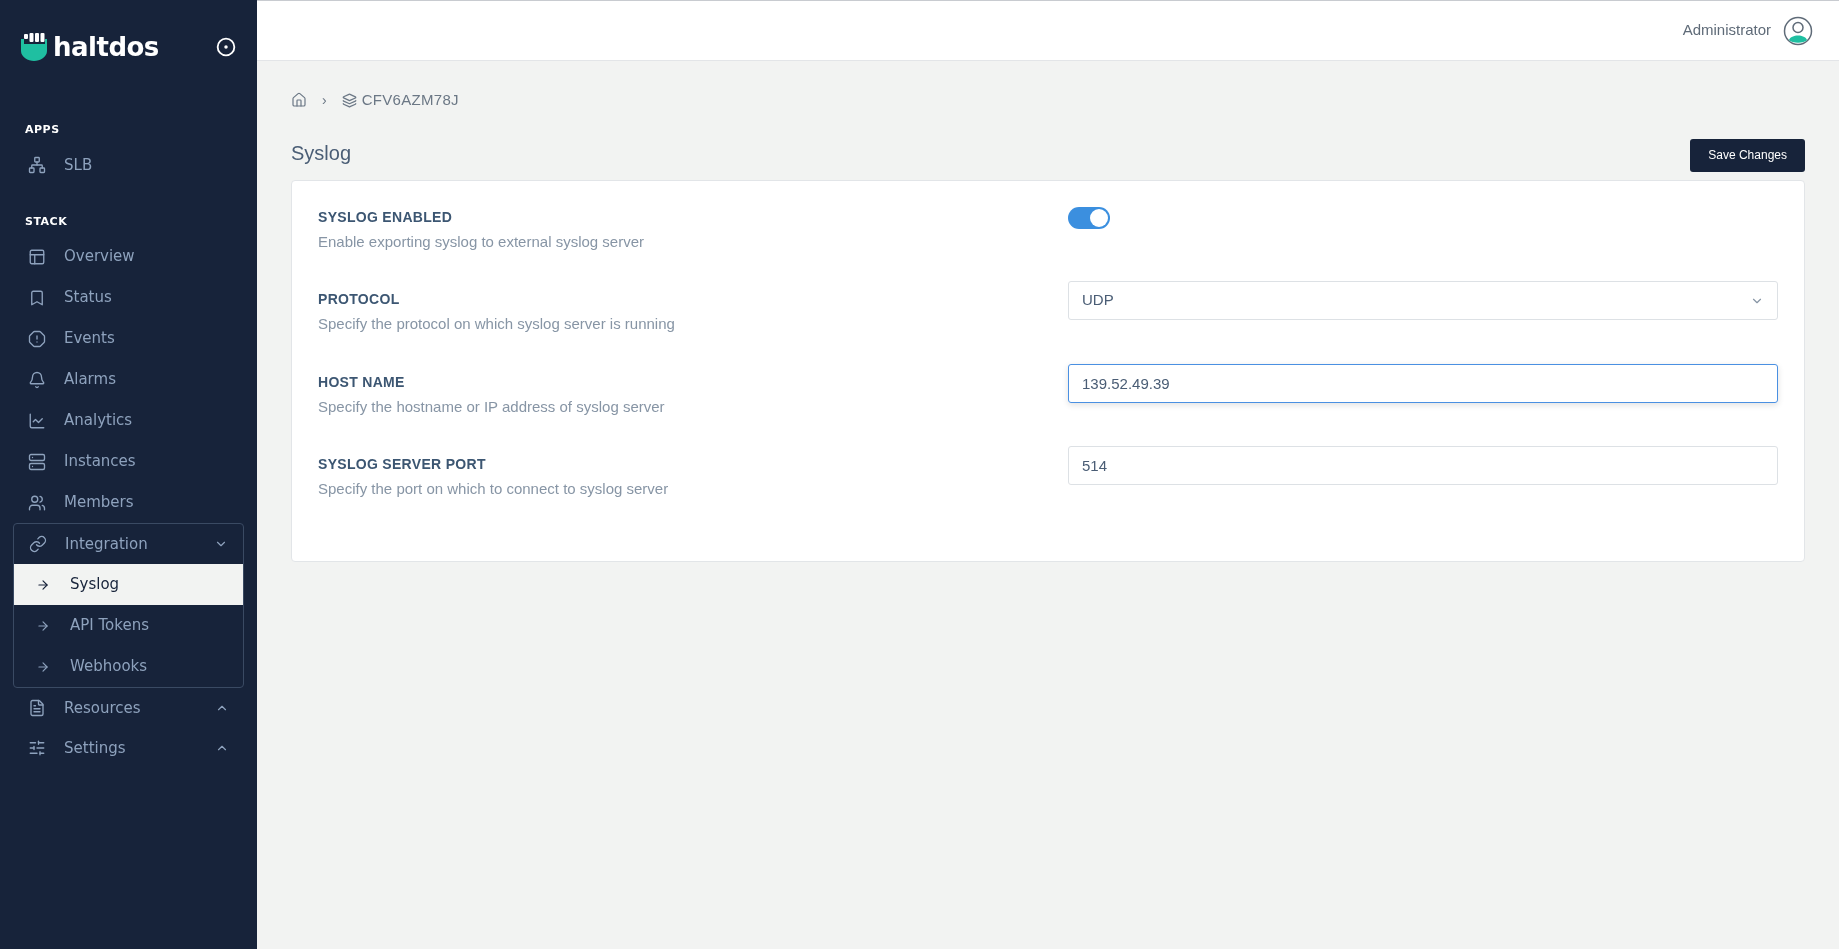 This screenshot has width=1839, height=949. What do you see at coordinates (106, 47) in the screenshot?
I see `brand-name: haltdos` at bounding box center [106, 47].